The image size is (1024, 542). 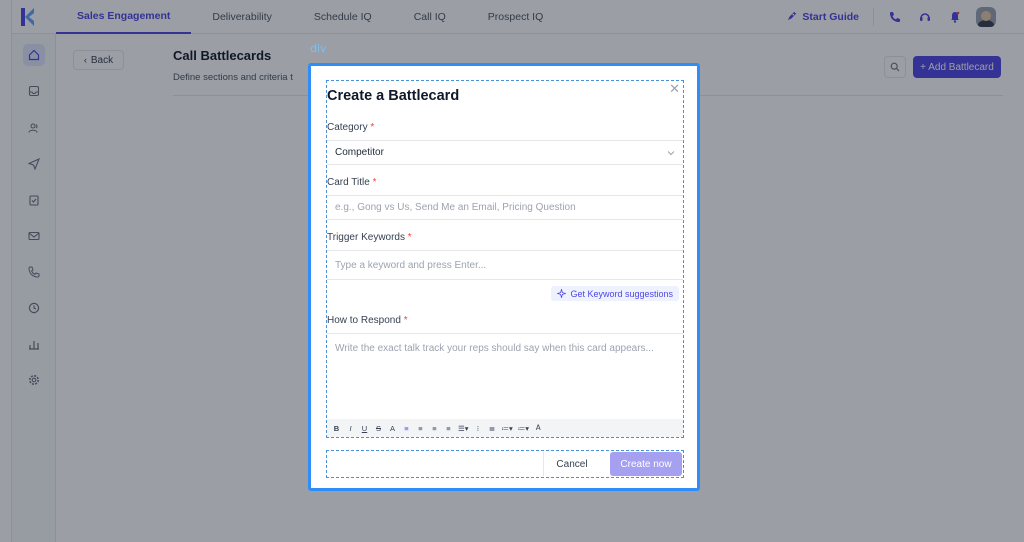 I want to click on create-now-button: Create now, so click(x=646, y=464).